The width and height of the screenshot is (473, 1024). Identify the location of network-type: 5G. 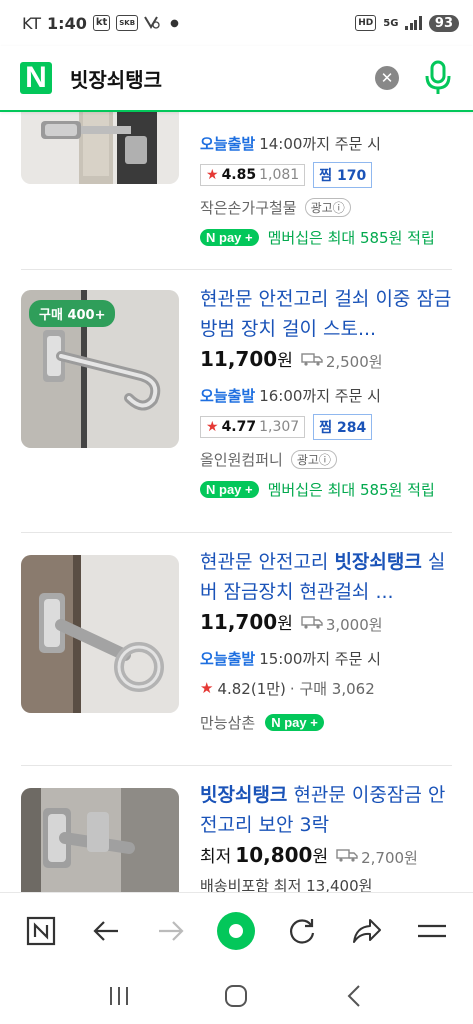
(391, 23).